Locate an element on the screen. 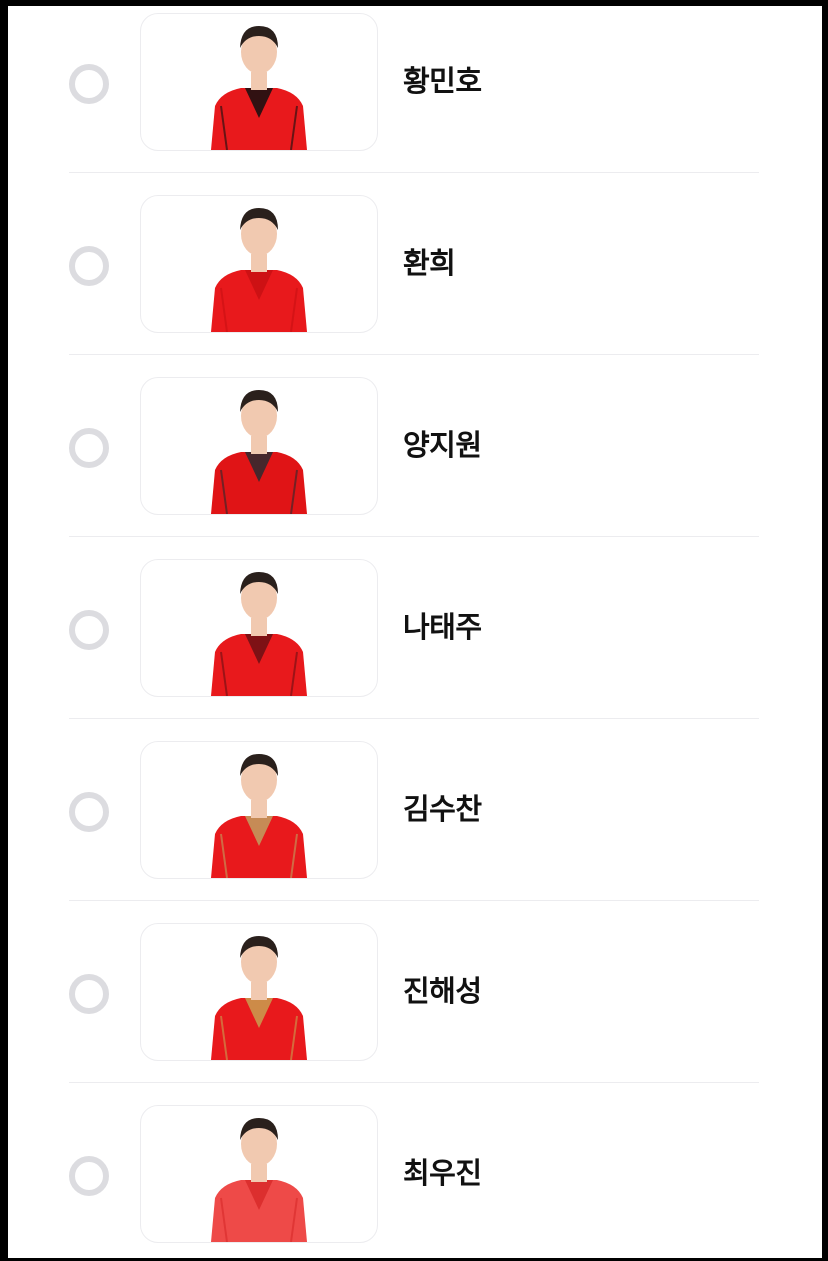  candidate-row: 나태주 is located at coordinates (415, 643).